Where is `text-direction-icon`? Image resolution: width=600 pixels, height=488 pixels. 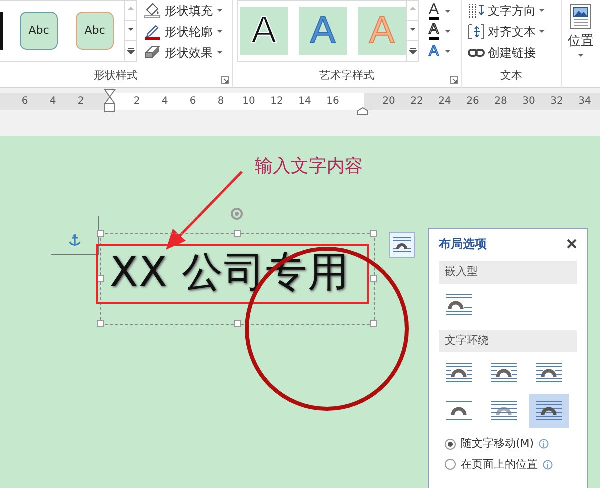 text-direction-icon is located at coordinates (476, 10).